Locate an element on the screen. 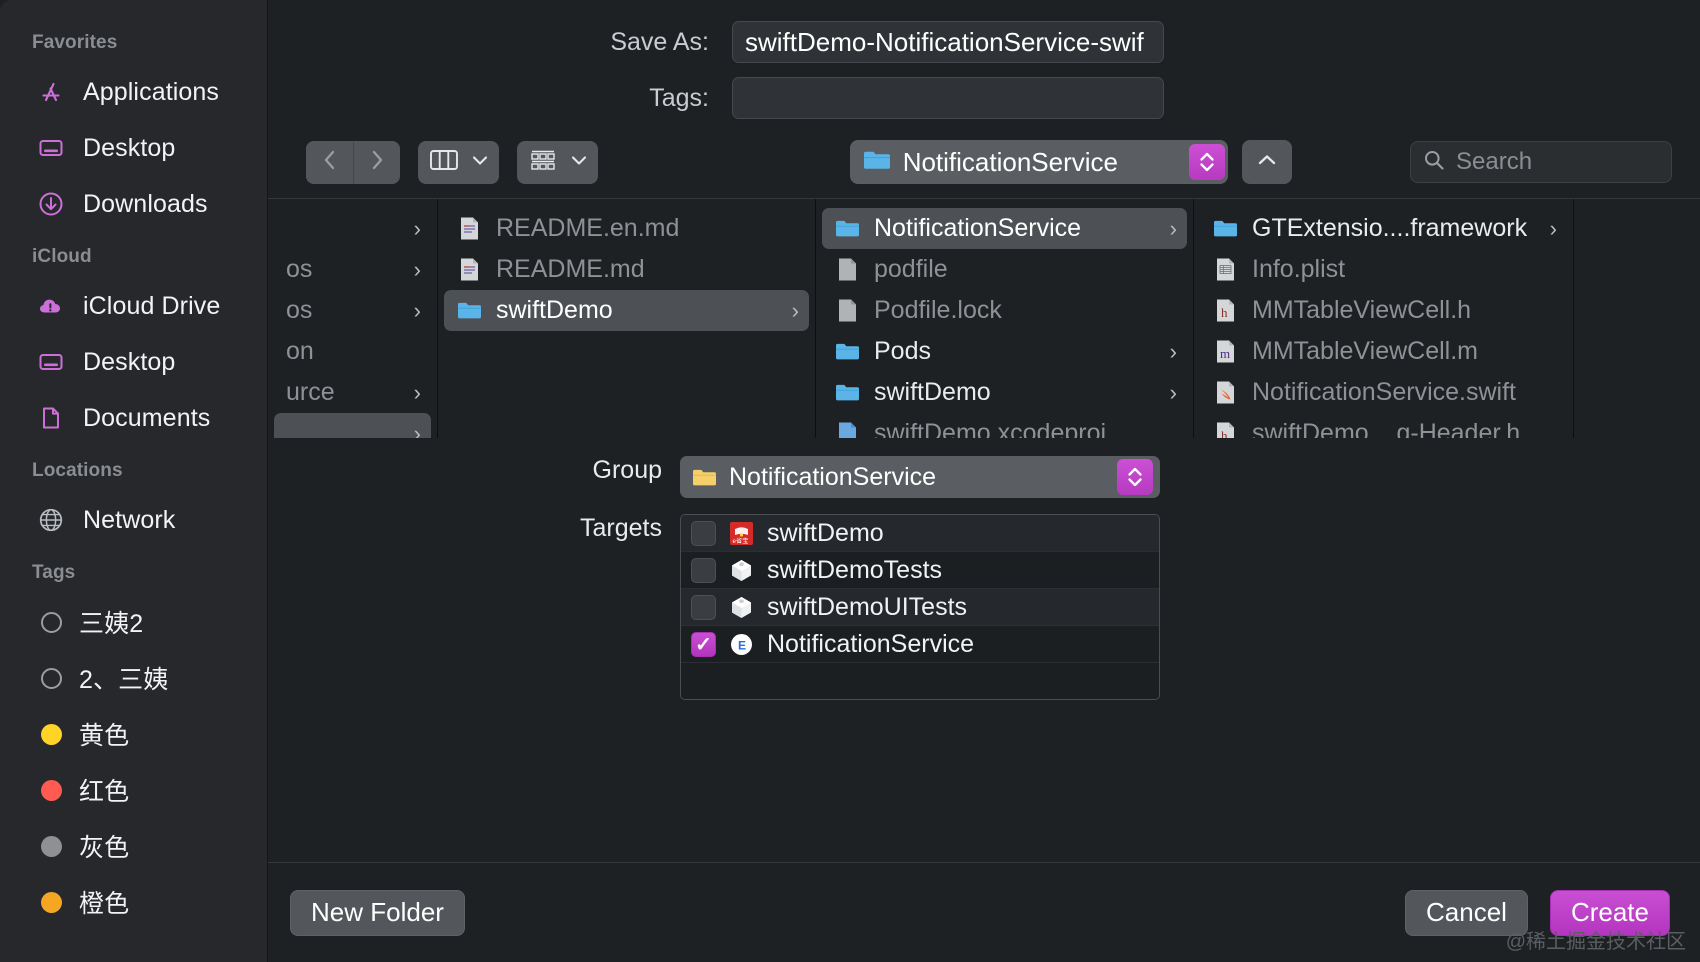 This screenshot has width=1700, height=962. target-checkbox-checked: ✓ is located at coordinates (703, 644).